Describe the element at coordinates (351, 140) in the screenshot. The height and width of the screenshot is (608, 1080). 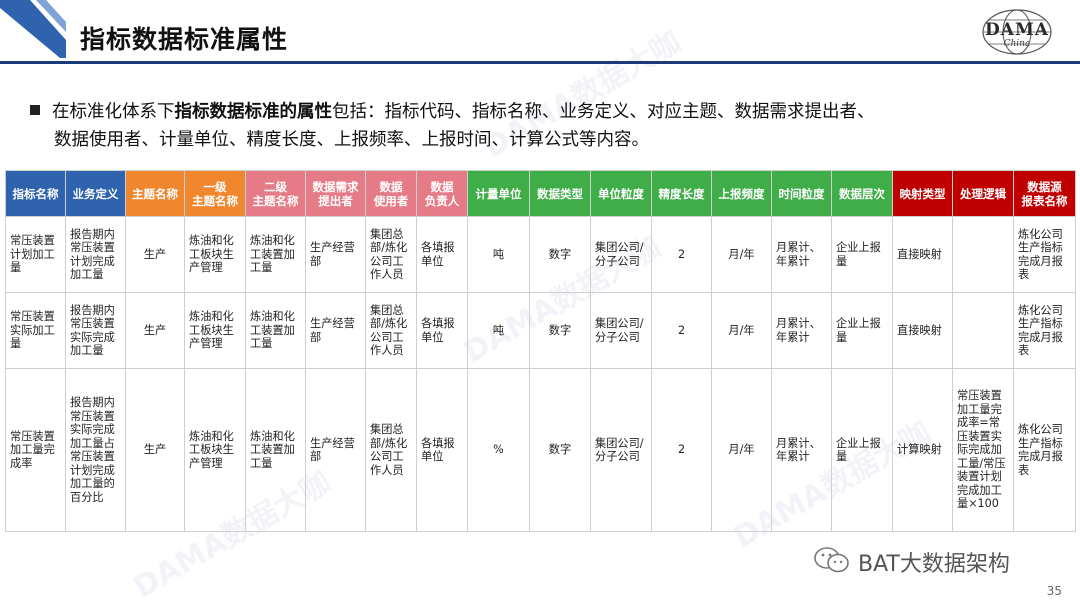
I see `bullet-line2: 数据使用者、计量单位、精度长度、上报频率、上报时间、计算公式等内容。` at that location.